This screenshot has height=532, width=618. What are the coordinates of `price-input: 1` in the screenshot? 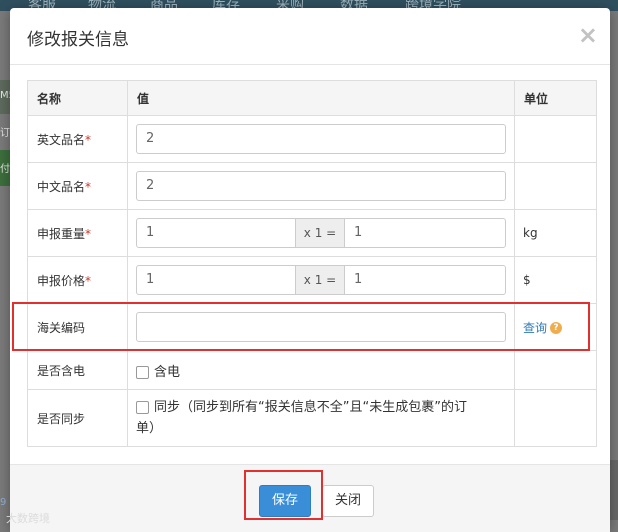 It's located at (216, 280).